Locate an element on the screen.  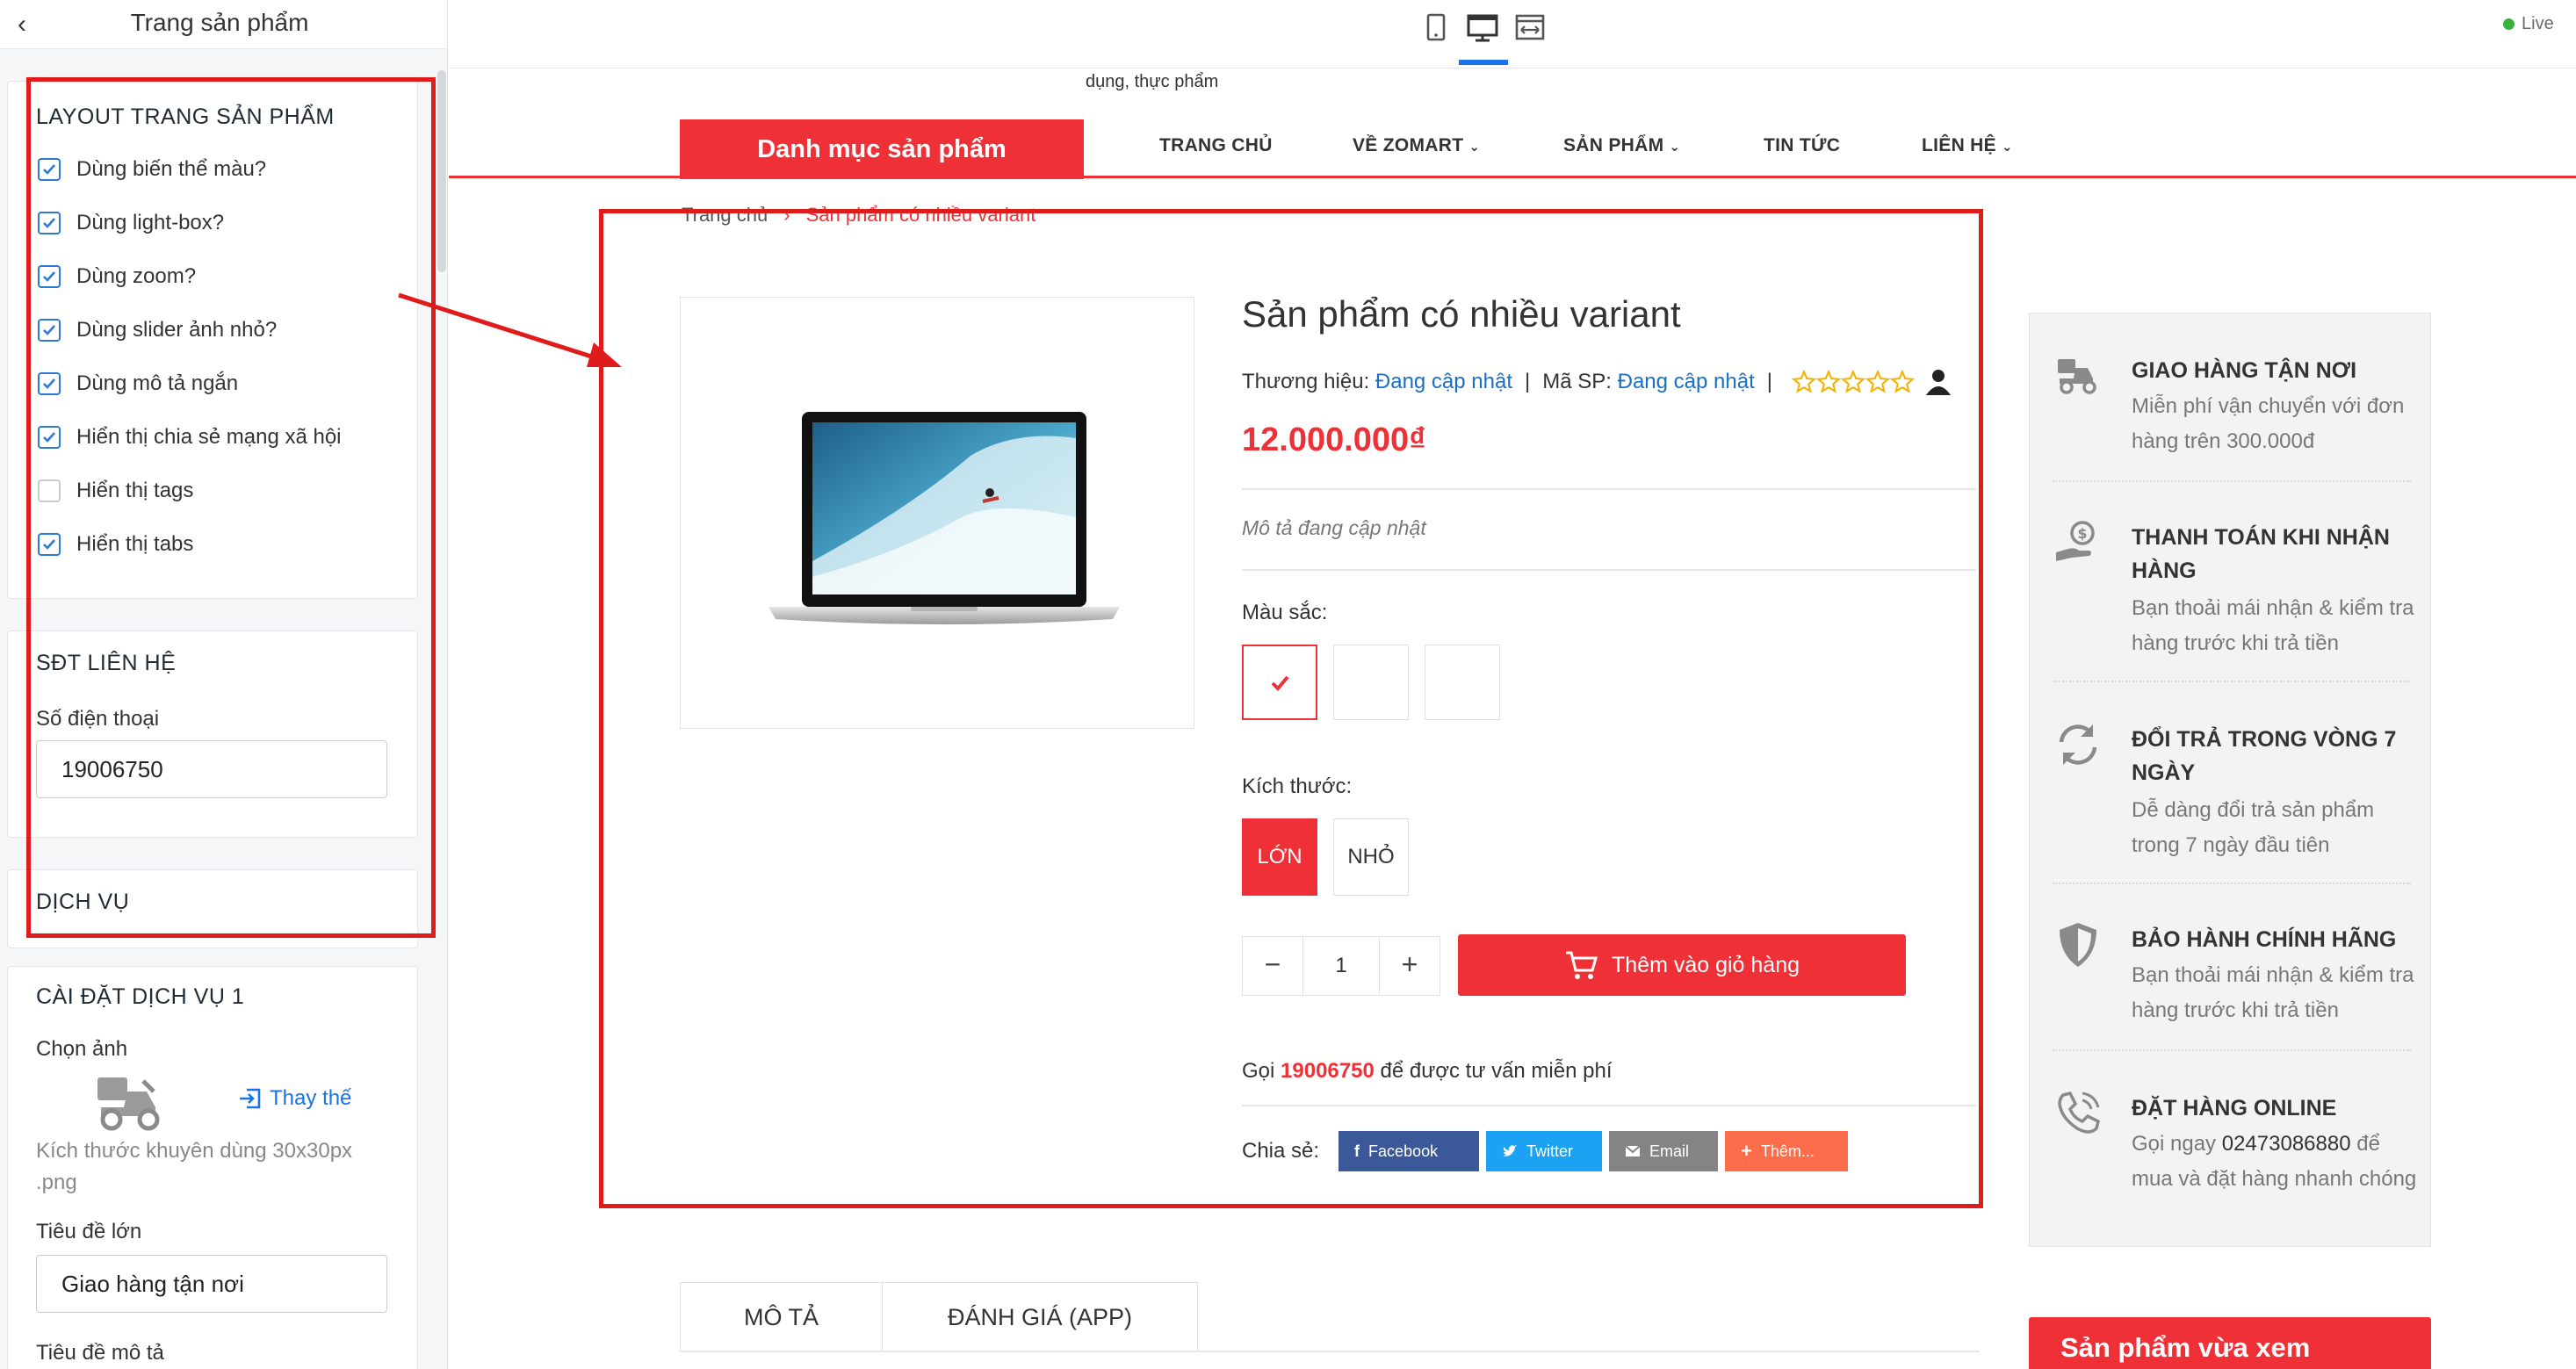
annotation-box-settings is located at coordinates (231, 507).